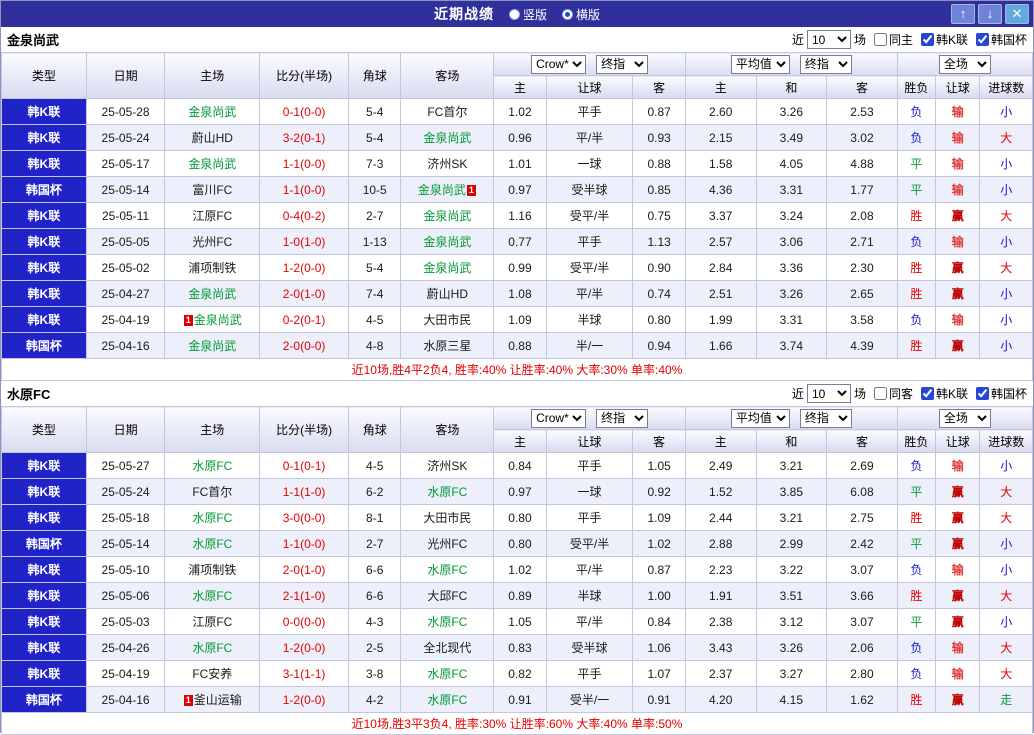 This screenshot has height=735, width=1034. What do you see at coordinates (659, 543) in the screenshot?
I see `handicap-away-odds-cell: 1.02` at bounding box center [659, 543].